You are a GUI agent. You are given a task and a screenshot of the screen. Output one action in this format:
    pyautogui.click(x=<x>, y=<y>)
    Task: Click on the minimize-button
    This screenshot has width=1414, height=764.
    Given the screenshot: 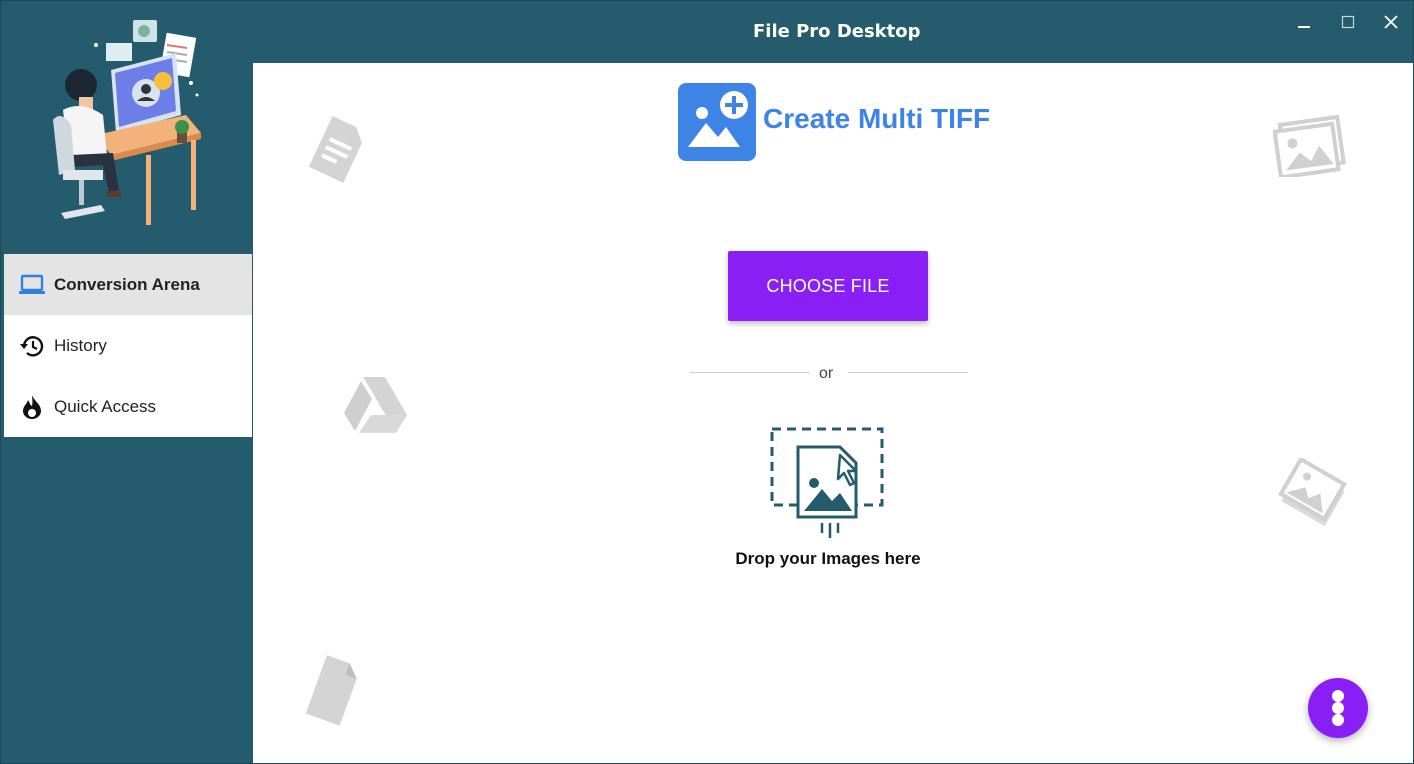 What is the action you would take?
    pyautogui.click(x=1304, y=22)
    